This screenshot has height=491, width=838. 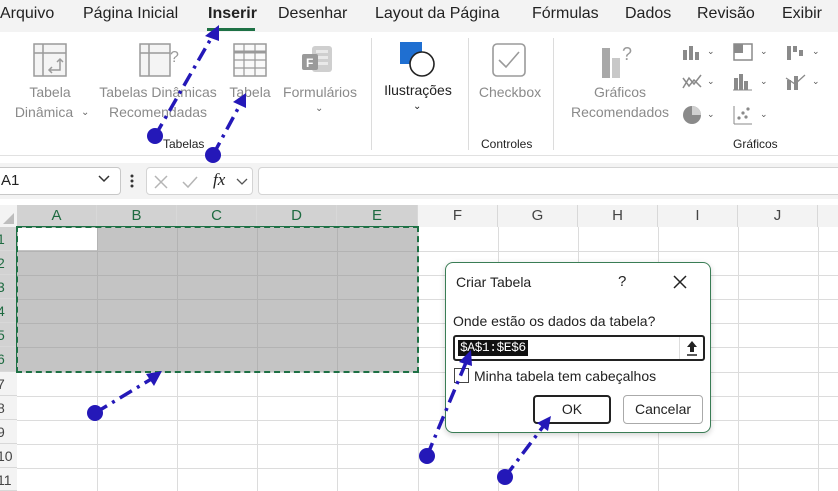 What do you see at coordinates (692, 52) in the screenshot?
I see `column-chart-icon` at bounding box center [692, 52].